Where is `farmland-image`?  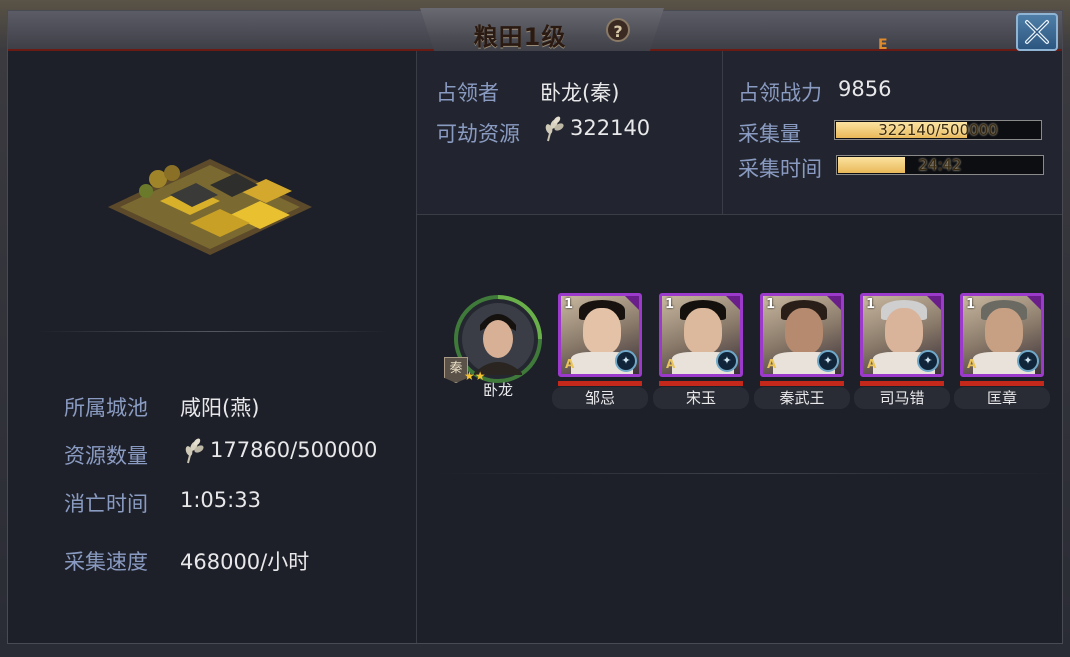 farmland-image is located at coordinates (210, 207).